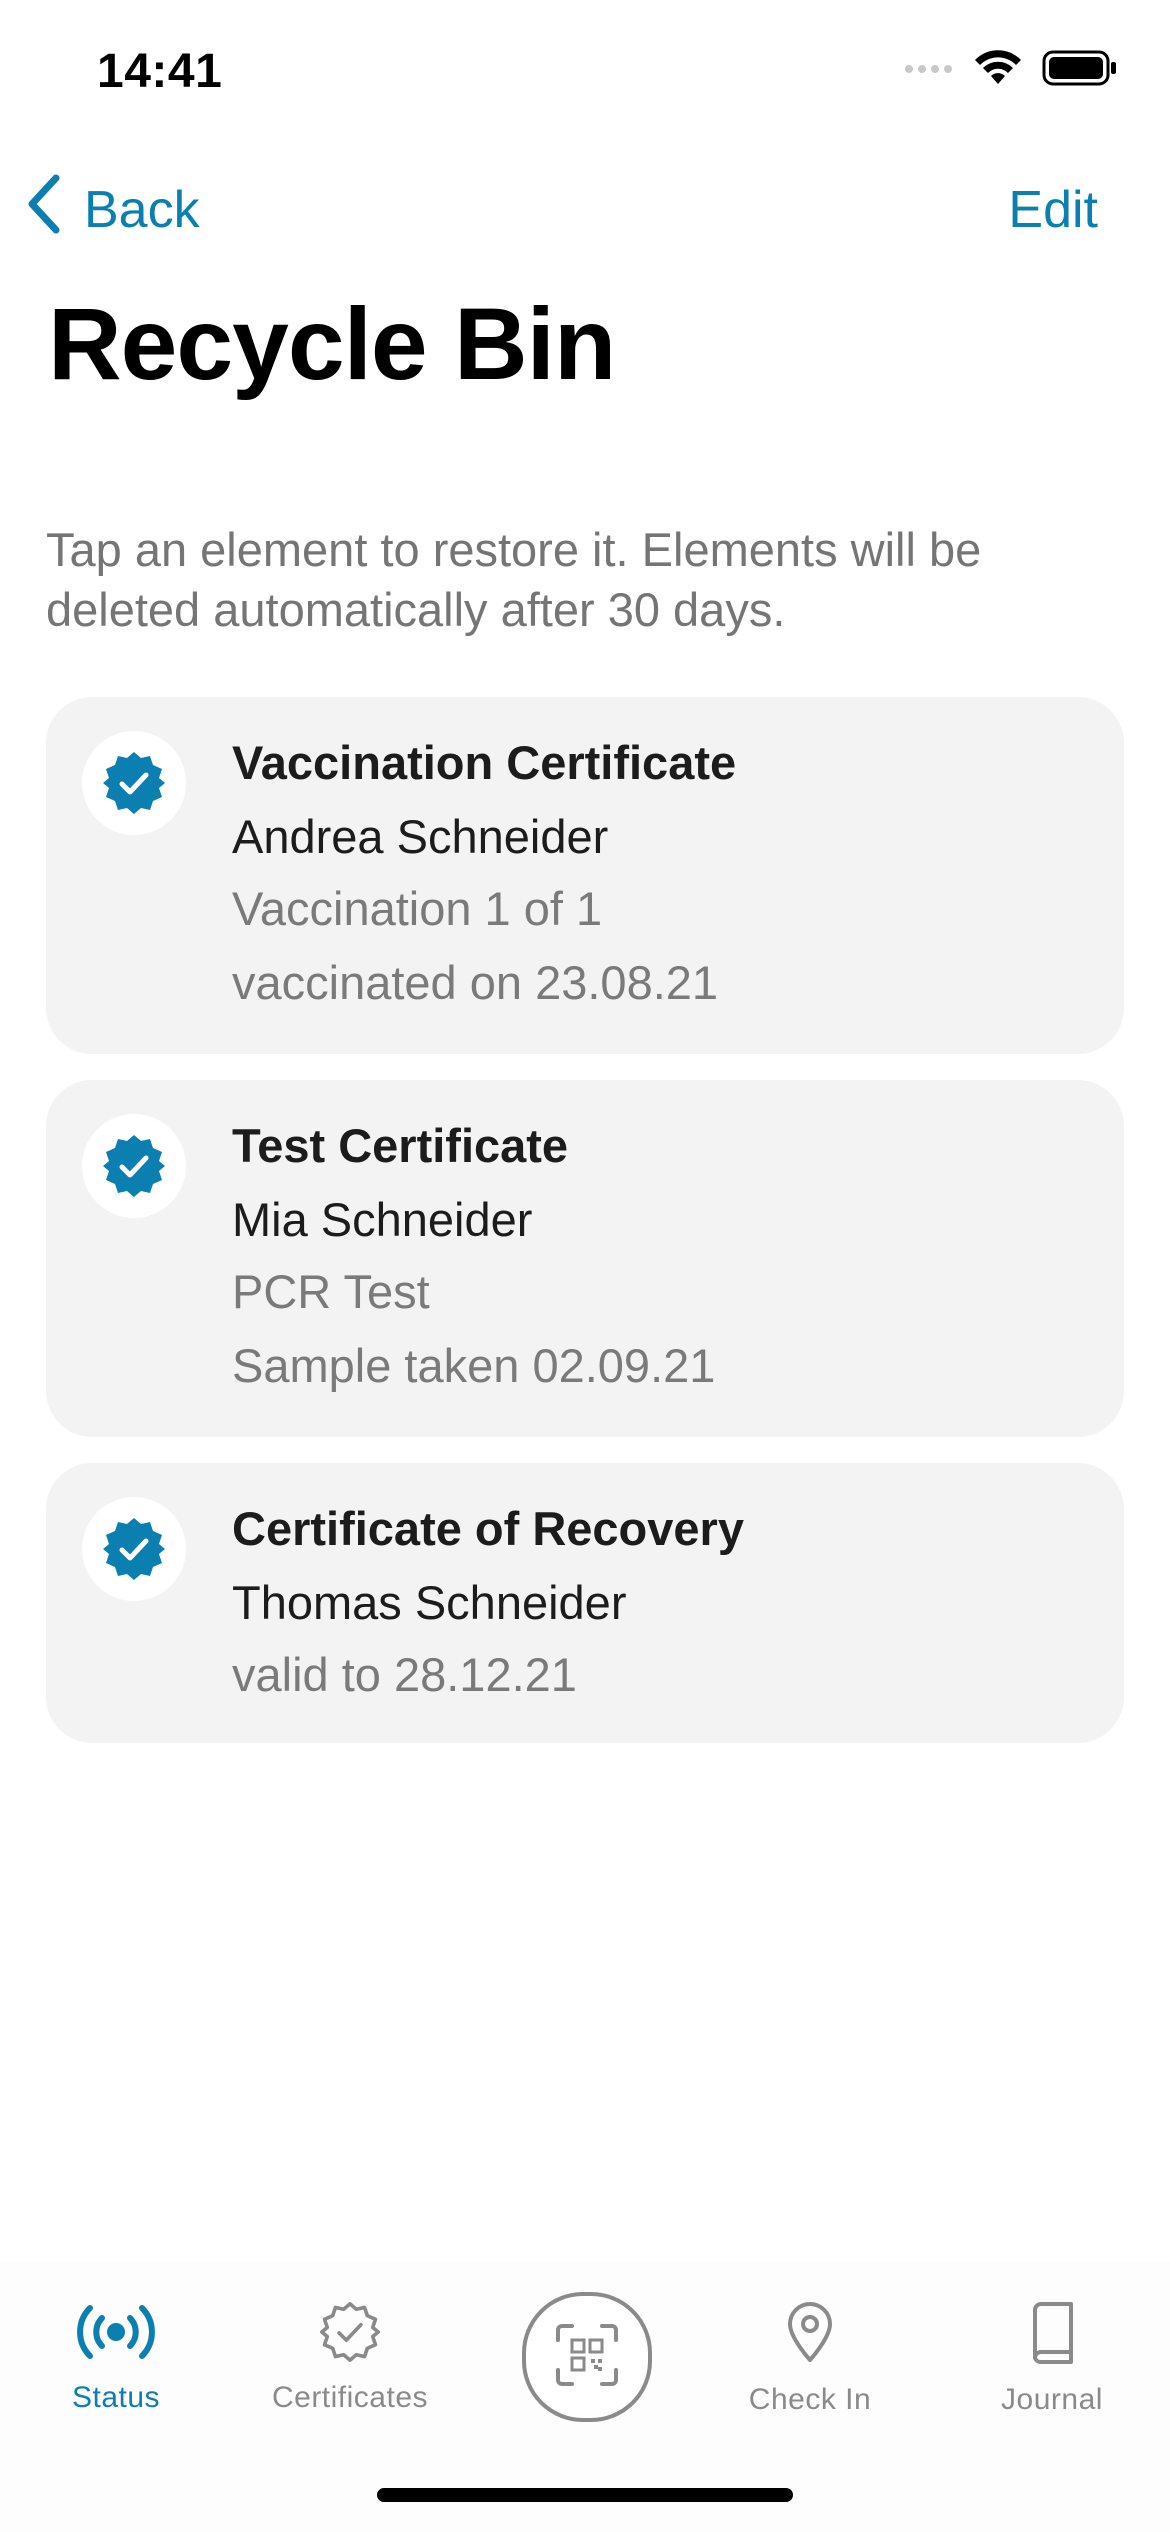  What do you see at coordinates (810, 2335) in the screenshot?
I see `location-pin-icon` at bounding box center [810, 2335].